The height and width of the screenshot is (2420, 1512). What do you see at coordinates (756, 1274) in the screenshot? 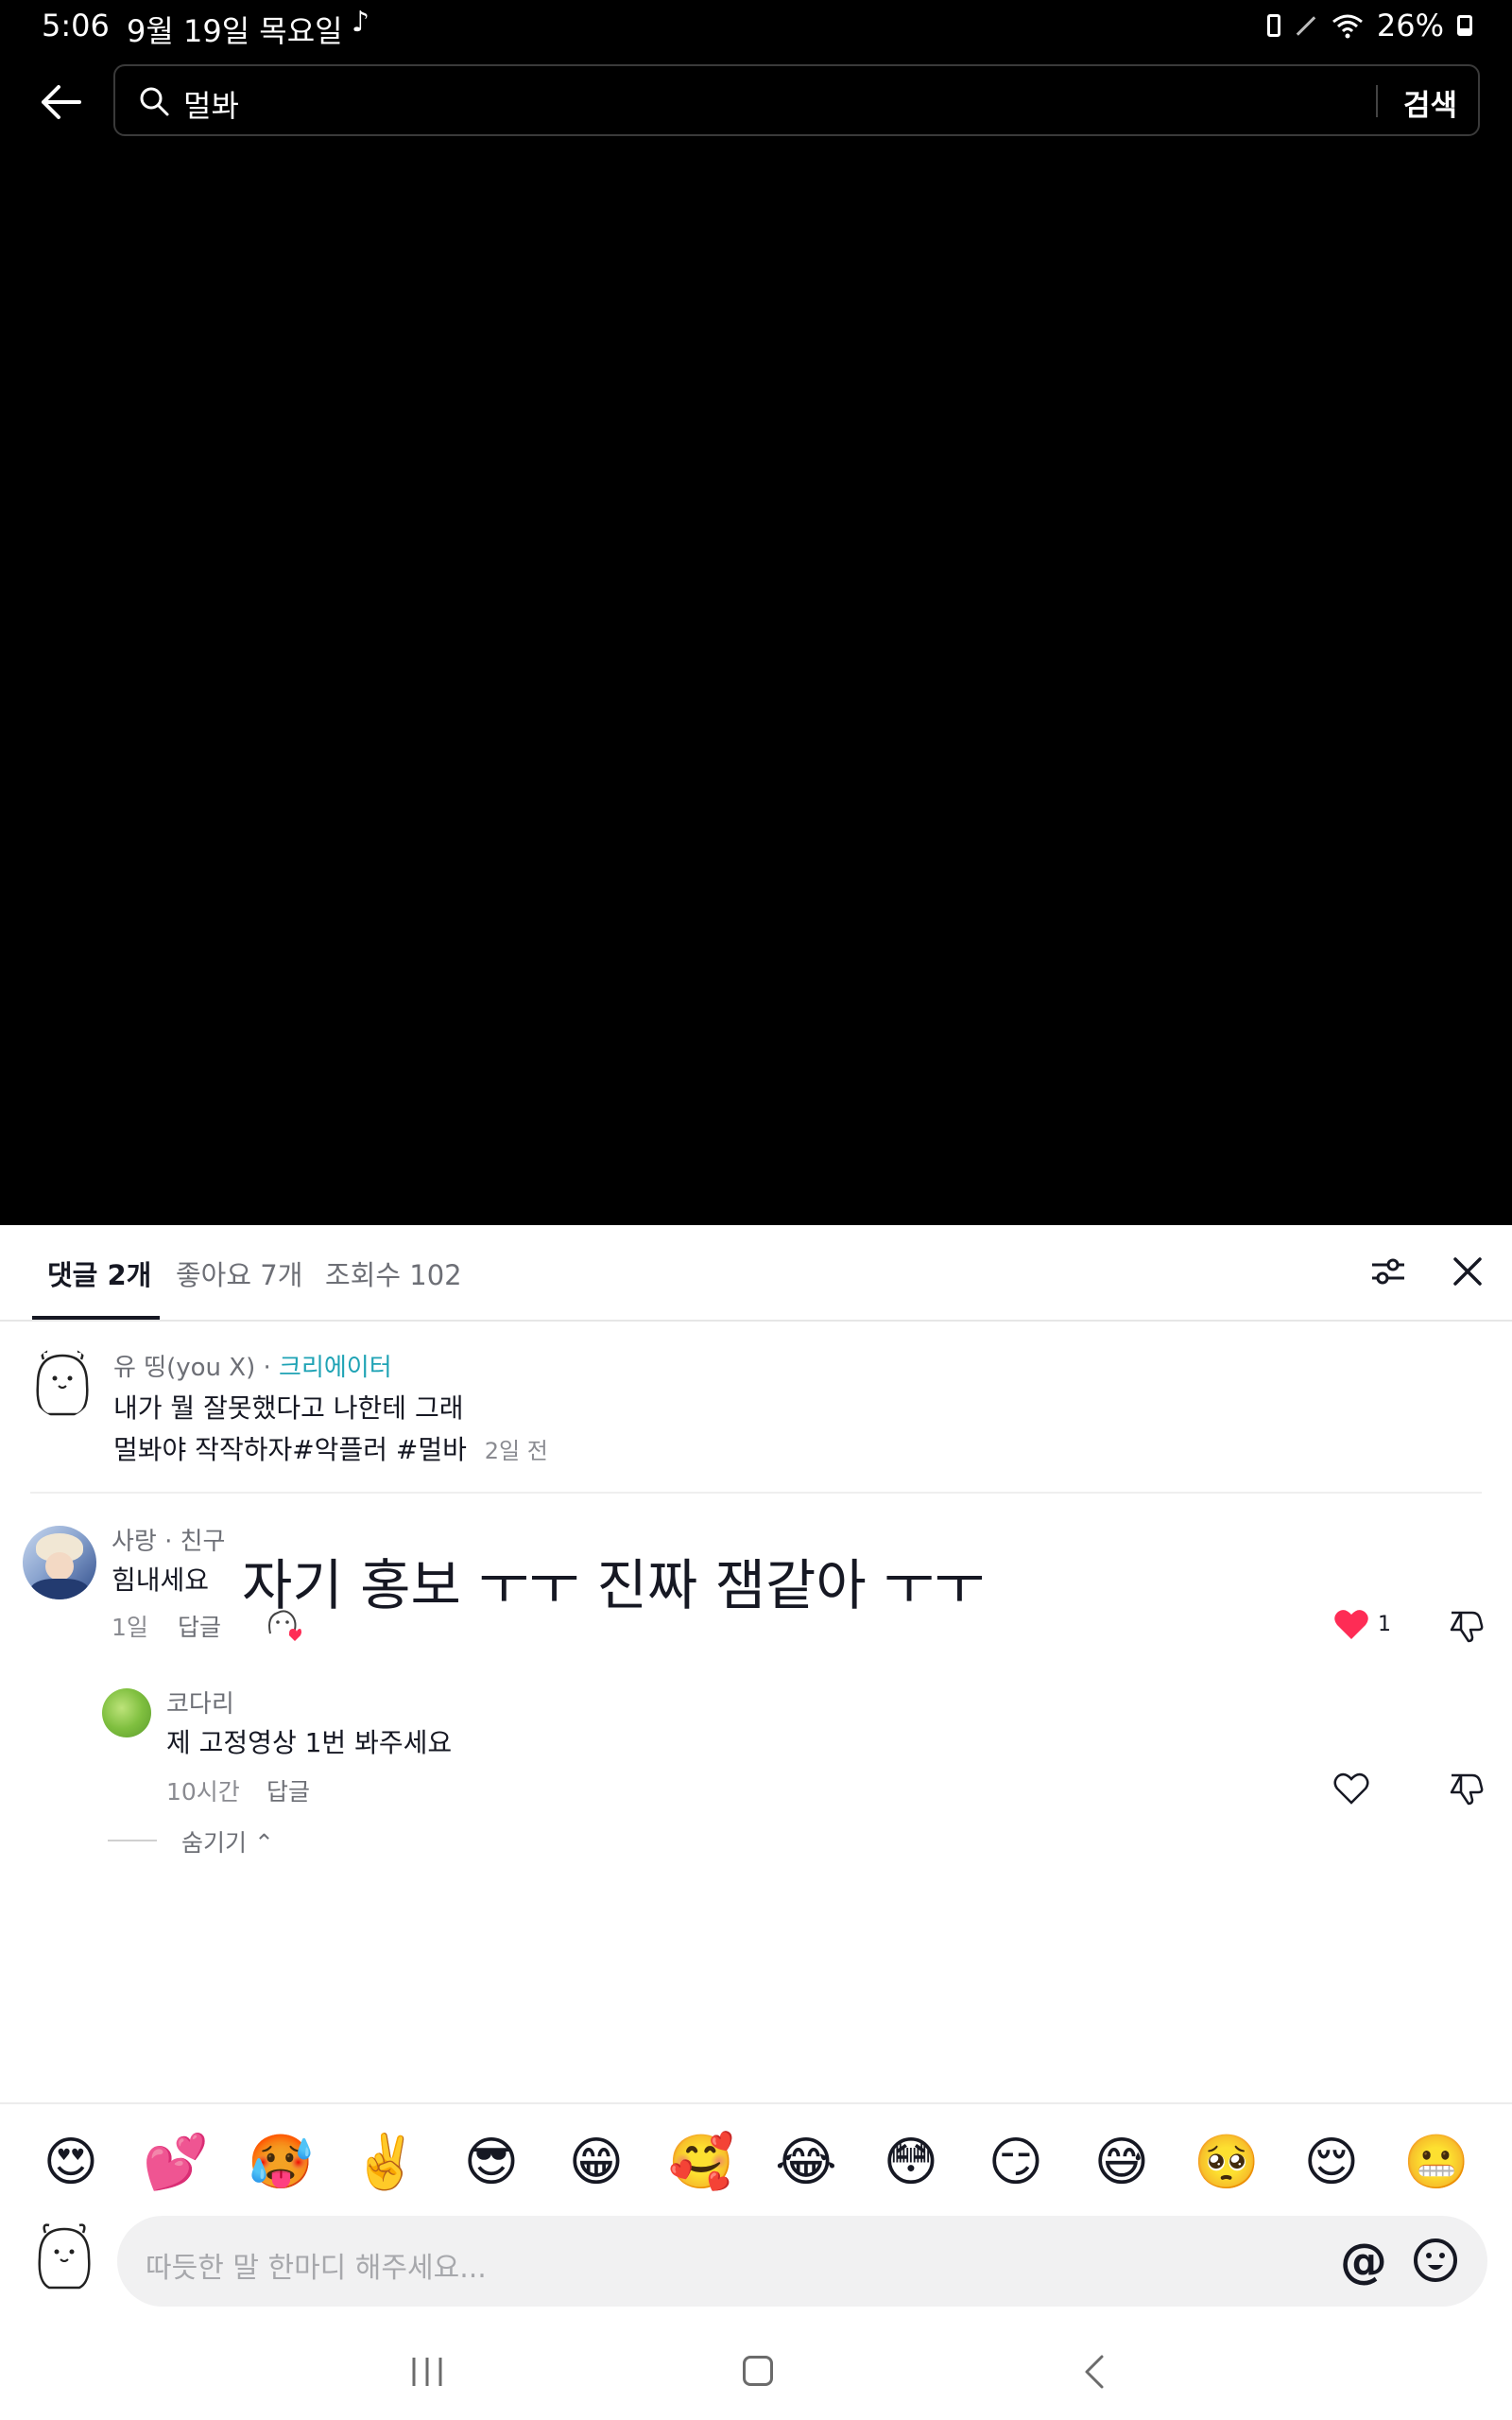
I see `comment-tabs: 댓글 2개 좋아요 7개 조회수 102` at bounding box center [756, 1274].